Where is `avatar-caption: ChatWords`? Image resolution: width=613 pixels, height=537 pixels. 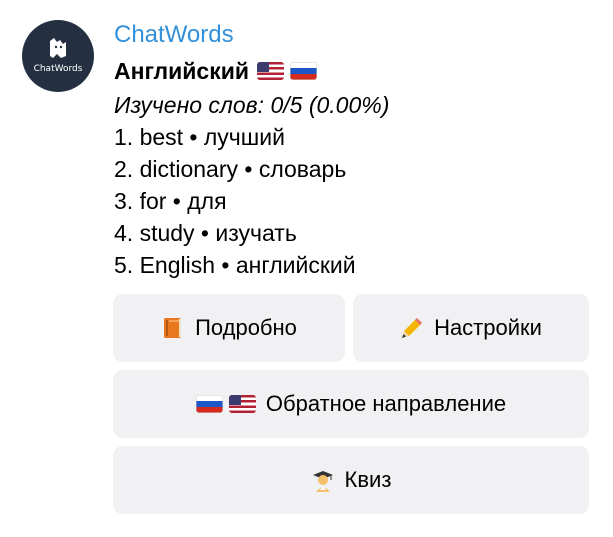 avatar-caption: ChatWords is located at coordinates (58, 69).